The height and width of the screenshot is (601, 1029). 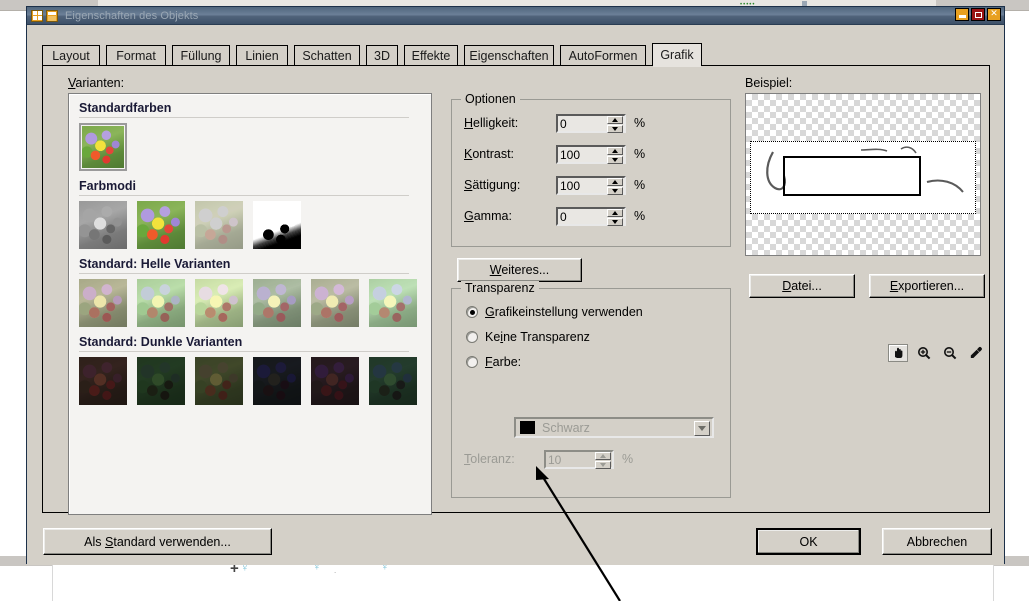 I want to click on tab-label: Eigenschaften, so click(x=509, y=55).